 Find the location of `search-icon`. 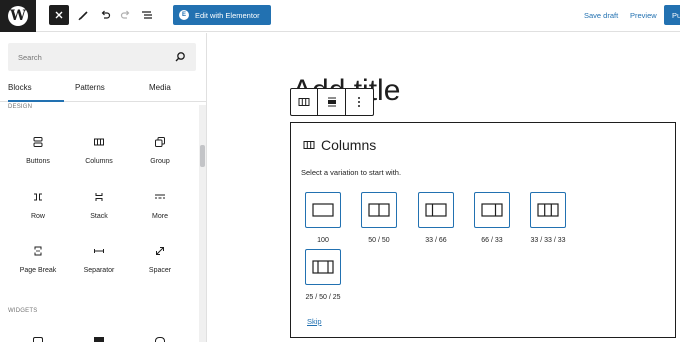

search-icon is located at coordinates (180, 57).